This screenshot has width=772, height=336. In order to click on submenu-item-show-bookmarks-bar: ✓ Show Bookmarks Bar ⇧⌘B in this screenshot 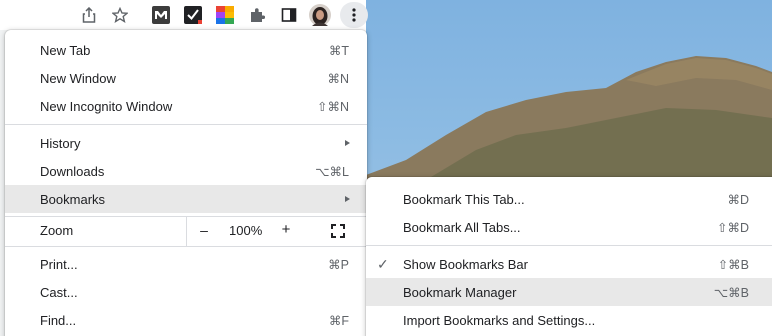, I will do `click(569, 264)`.